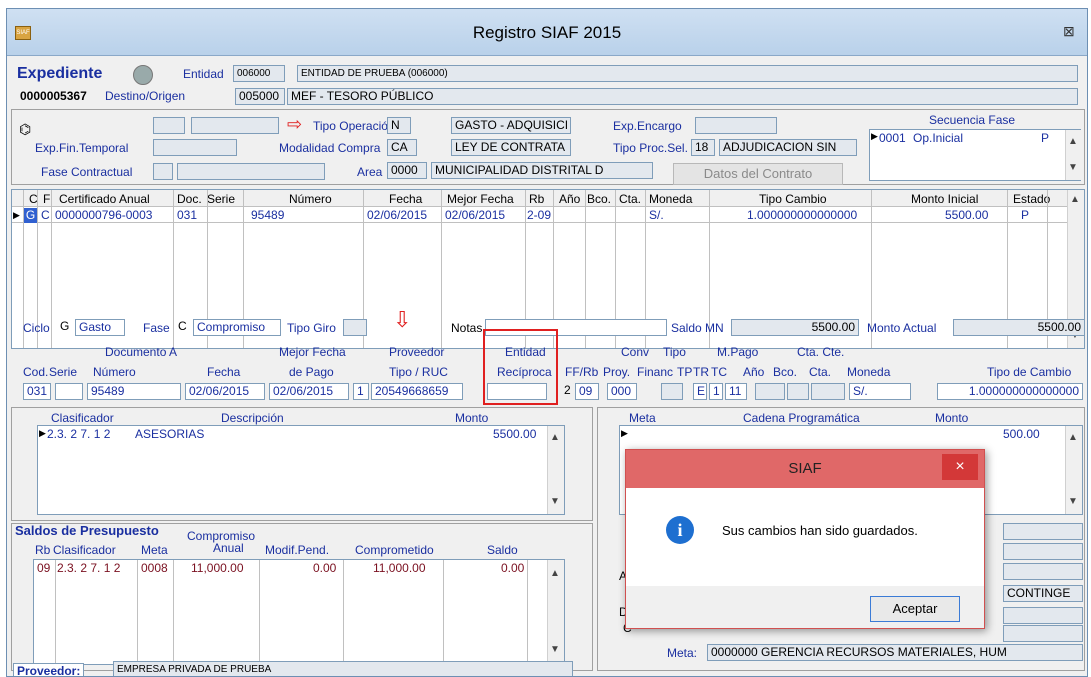 The height and width of the screenshot is (677, 1091). What do you see at coordinates (417, 391) in the screenshot?
I see `doc-ruc-field: 20549668659` at bounding box center [417, 391].